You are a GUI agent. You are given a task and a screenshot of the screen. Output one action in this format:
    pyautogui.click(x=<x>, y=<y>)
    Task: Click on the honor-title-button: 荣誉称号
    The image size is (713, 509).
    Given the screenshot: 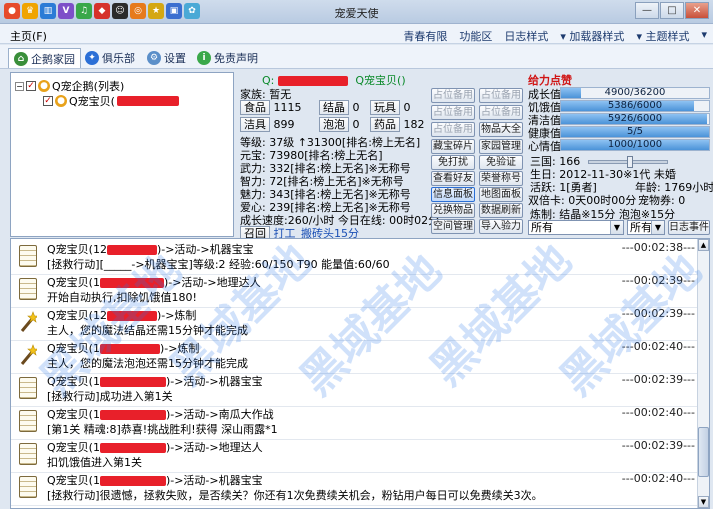 What is the action you would take?
    pyautogui.click(x=501, y=178)
    